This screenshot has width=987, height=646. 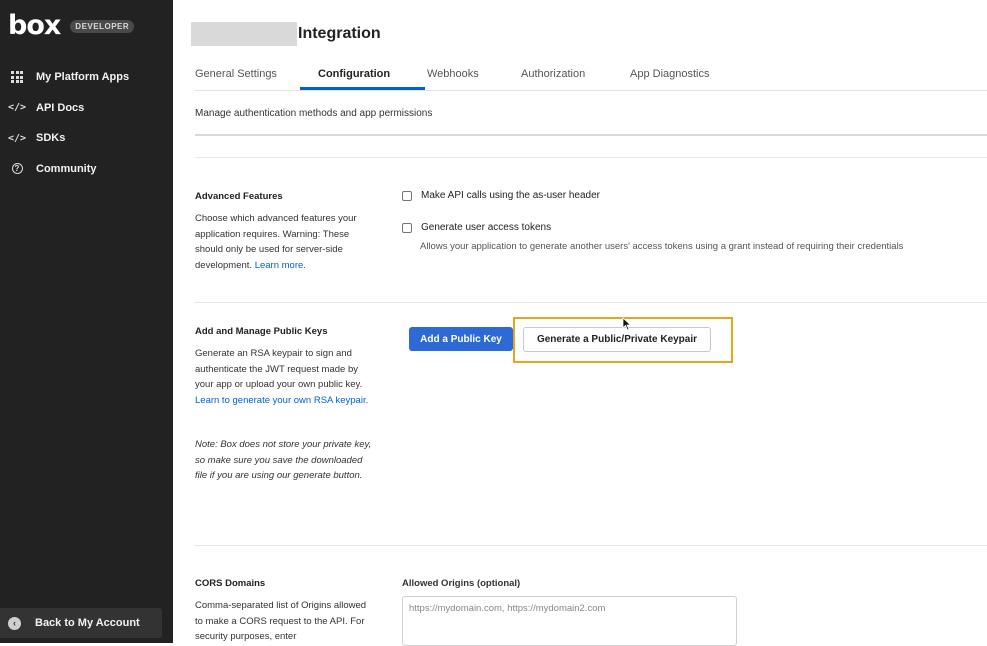 I want to click on back-to-account-label: Back to My Account, so click(x=87, y=623).